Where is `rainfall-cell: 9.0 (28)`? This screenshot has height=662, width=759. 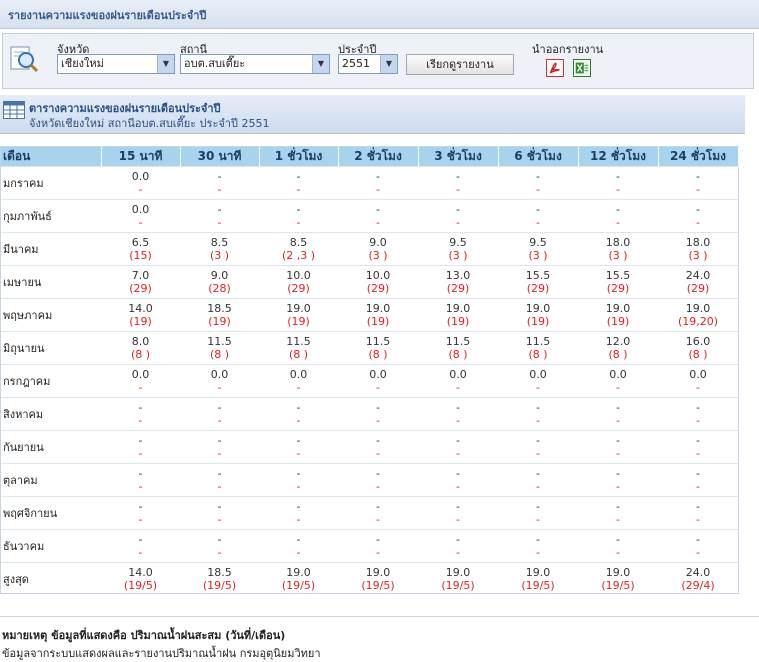
rainfall-cell: 9.0 (28) is located at coordinates (219, 282).